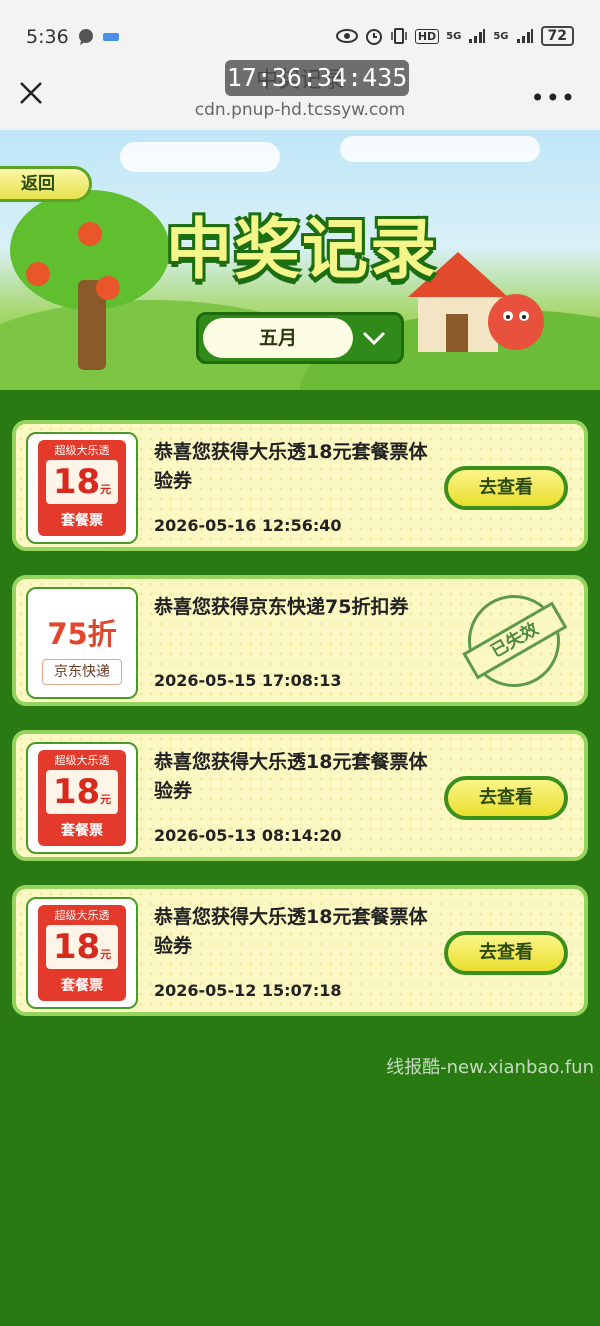 Image resolution: width=600 pixels, height=1326 pixels. Describe the element at coordinates (248, 990) in the screenshot. I see `record-time: 2026-05-12 15:07:18` at that location.